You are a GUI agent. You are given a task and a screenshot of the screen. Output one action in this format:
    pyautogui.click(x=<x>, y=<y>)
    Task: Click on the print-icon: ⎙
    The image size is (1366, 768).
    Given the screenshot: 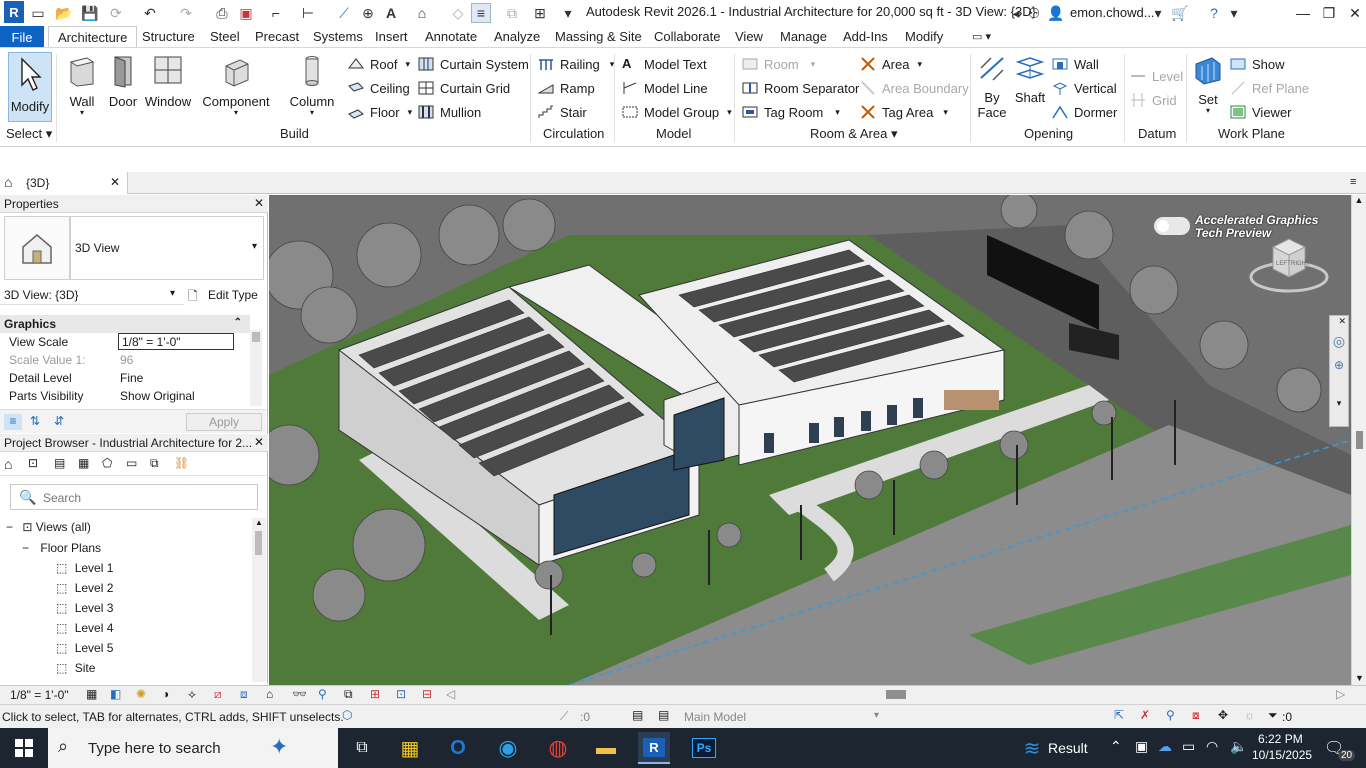 What is the action you would take?
    pyautogui.click(x=222, y=13)
    